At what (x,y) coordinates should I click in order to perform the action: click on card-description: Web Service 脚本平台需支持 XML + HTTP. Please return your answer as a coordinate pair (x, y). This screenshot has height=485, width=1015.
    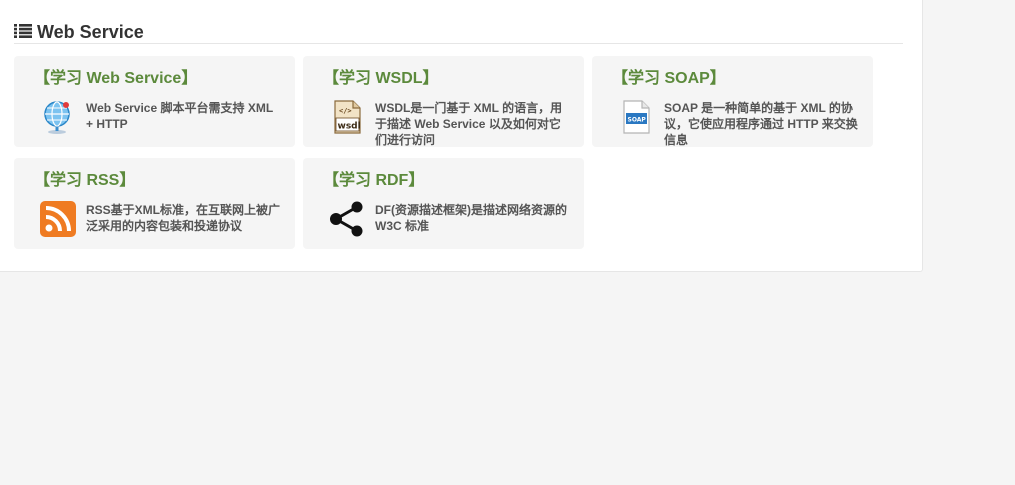
    Looking at the image, I should click on (179, 116).